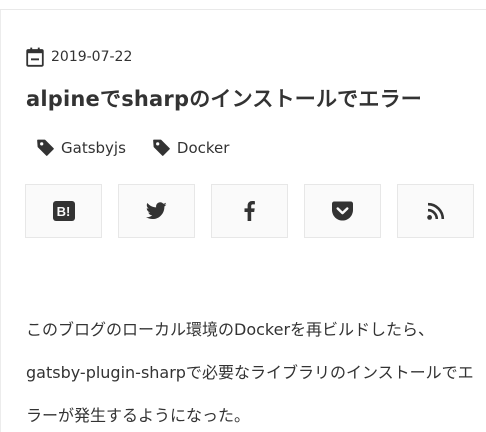  What do you see at coordinates (243, 5) in the screenshot?
I see `header-divider` at bounding box center [243, 5].